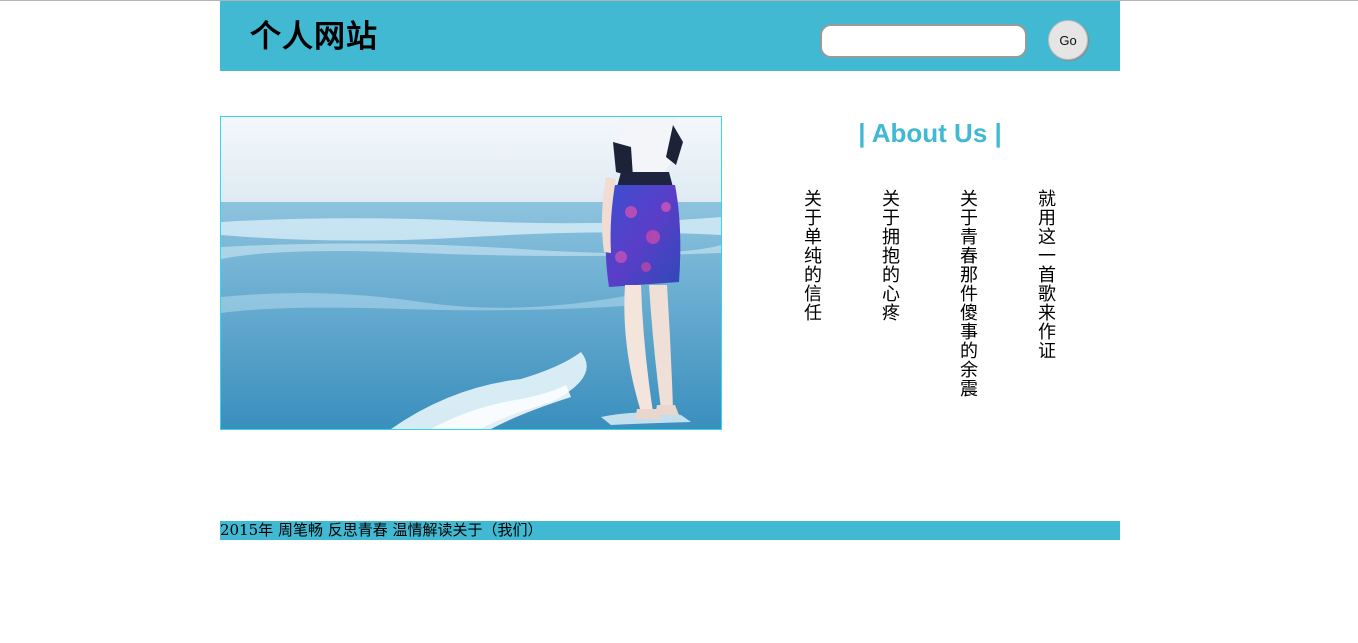  I want to click on site-header: 个人网站 Go, so click(670, 36).